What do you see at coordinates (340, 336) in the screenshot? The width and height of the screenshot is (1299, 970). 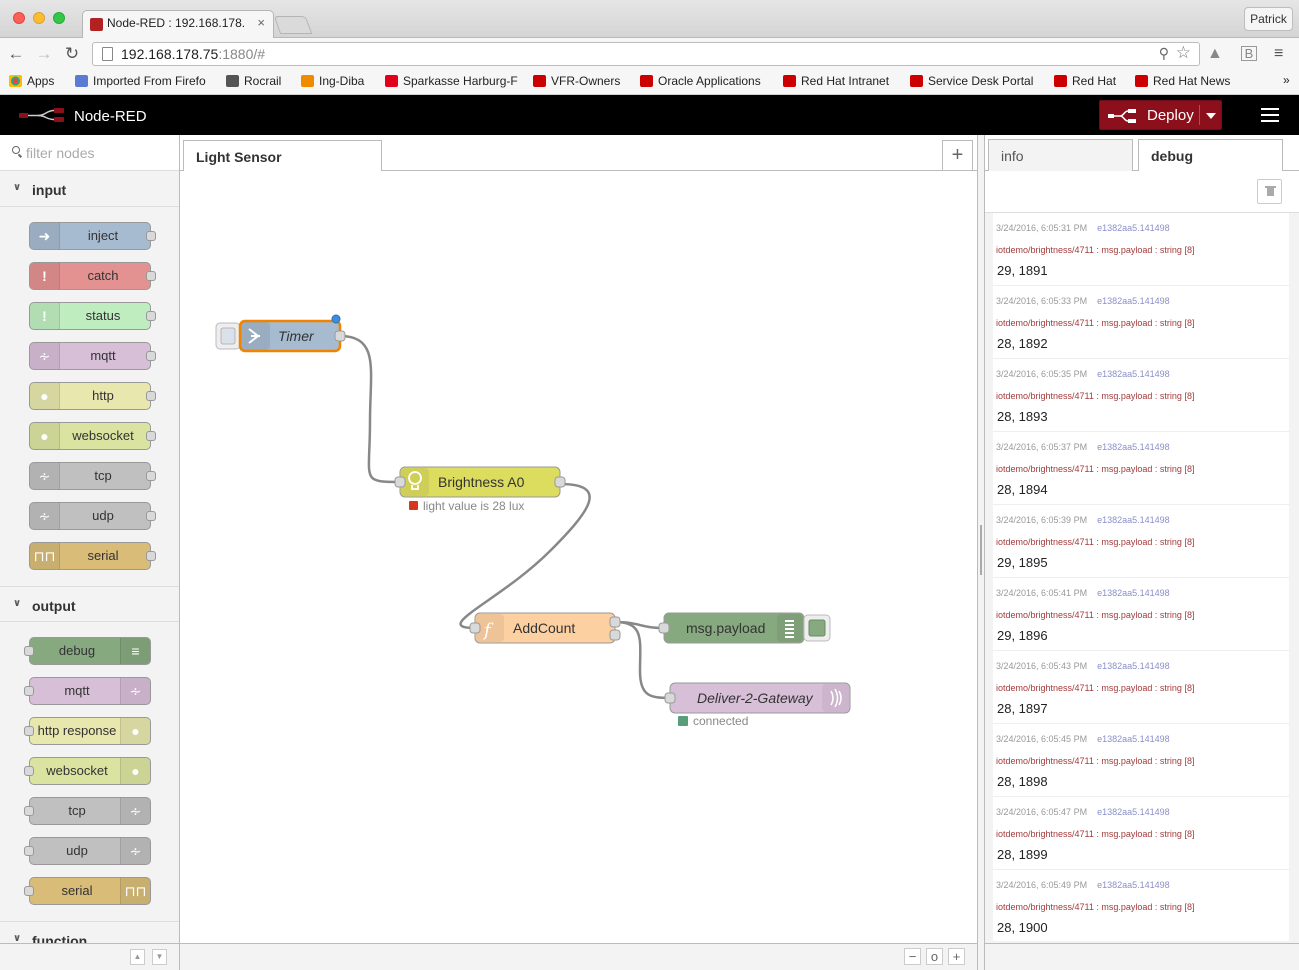 I see `timer-output-port` at bounding box center [340, 336].